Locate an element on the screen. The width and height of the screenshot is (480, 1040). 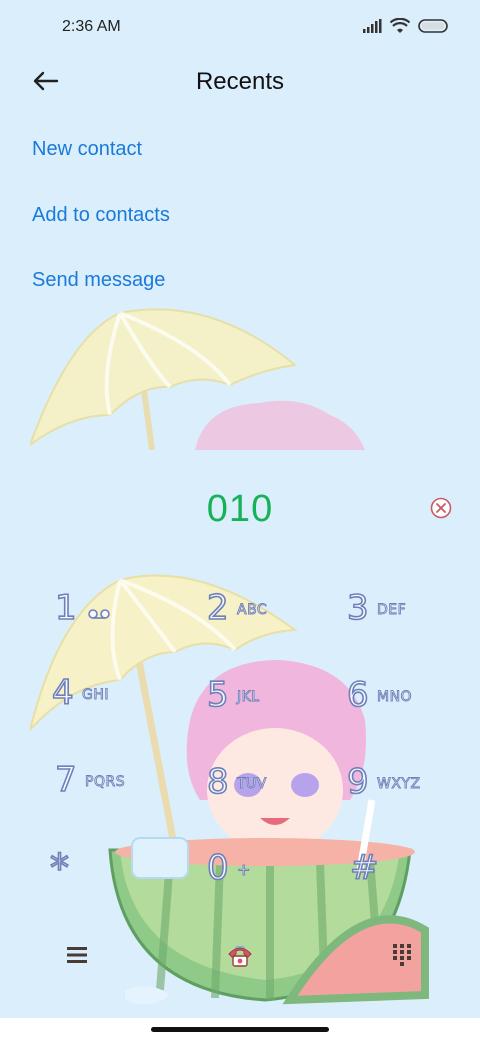
key-4: 4 GHI is located at coordinates (106, 702).